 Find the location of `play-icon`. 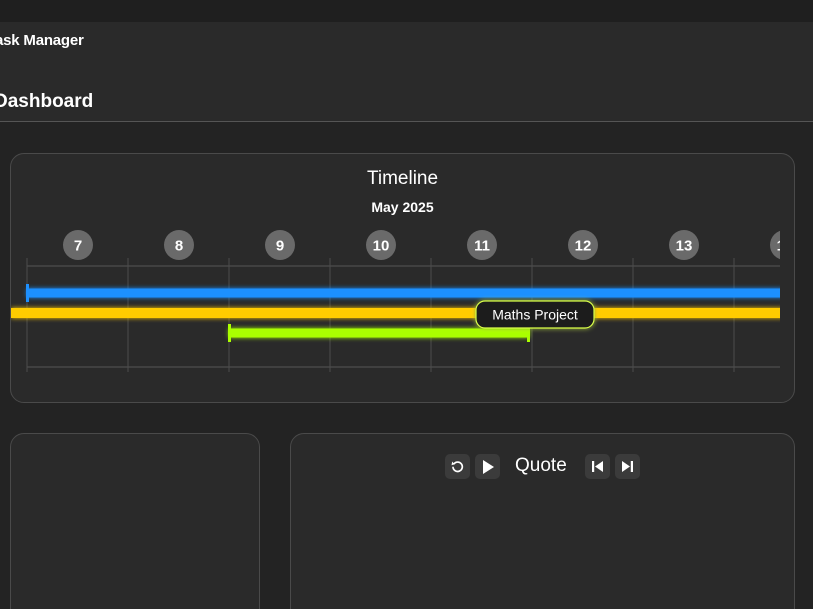

play-icon is located at coordinates (488, 466).